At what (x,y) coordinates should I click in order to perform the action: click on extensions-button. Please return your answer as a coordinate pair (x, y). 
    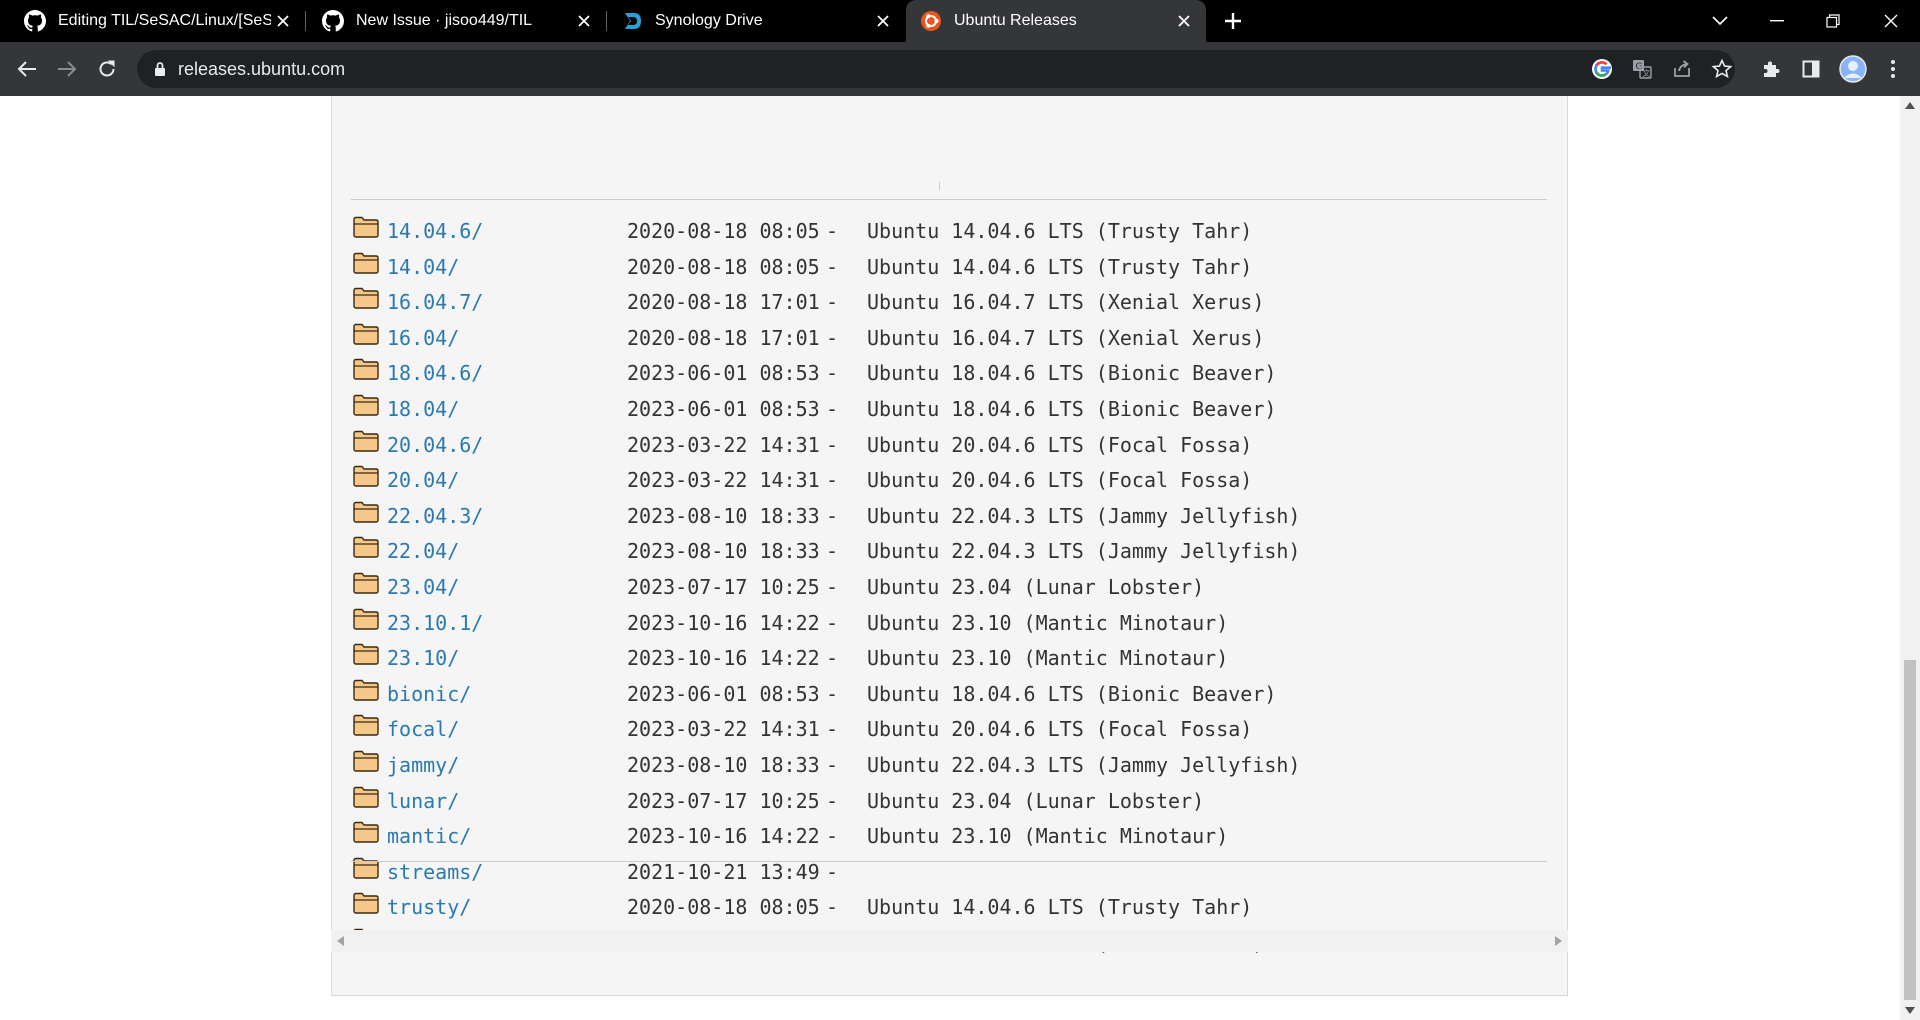
    Looking at the image, I should click on (1771, 69).